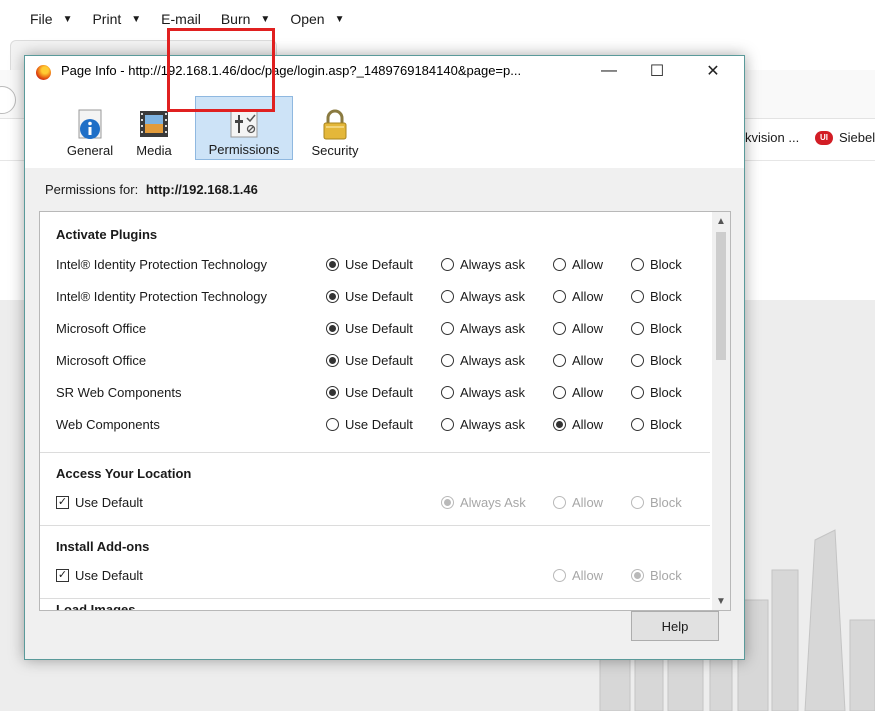  Describe the element at coordinates (713, 71) in the screenshot. I see `close-button: ✕` at that location.